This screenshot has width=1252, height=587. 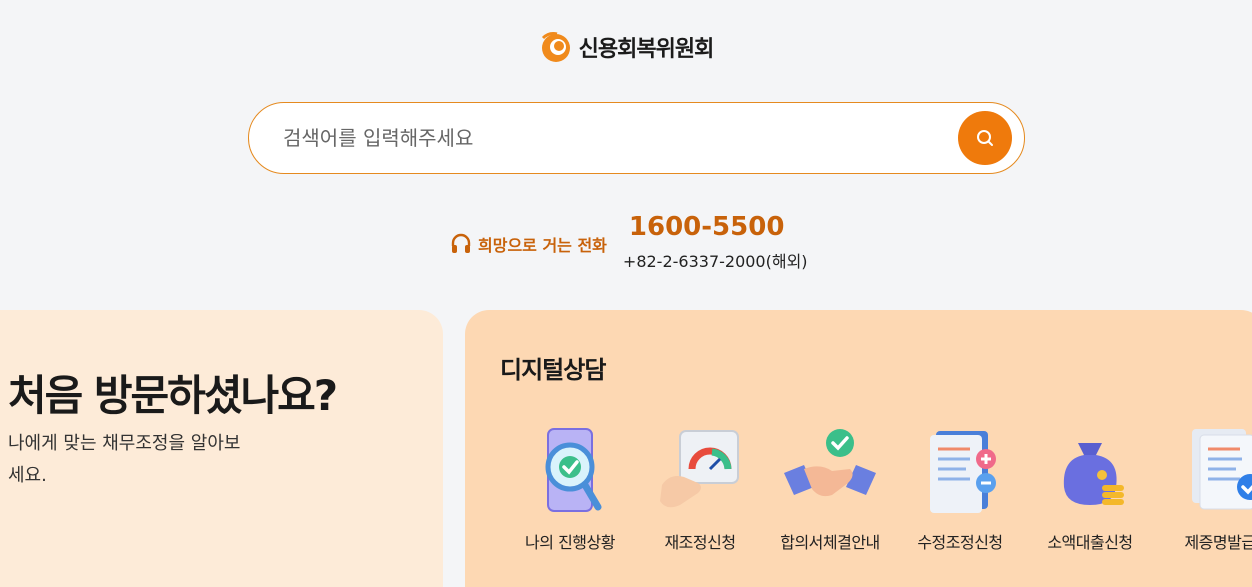 What do you see at coordinates (555, 47) in the screenshot?
I see `orange-swirl-logo-icon` at bounding box center [555, 47].